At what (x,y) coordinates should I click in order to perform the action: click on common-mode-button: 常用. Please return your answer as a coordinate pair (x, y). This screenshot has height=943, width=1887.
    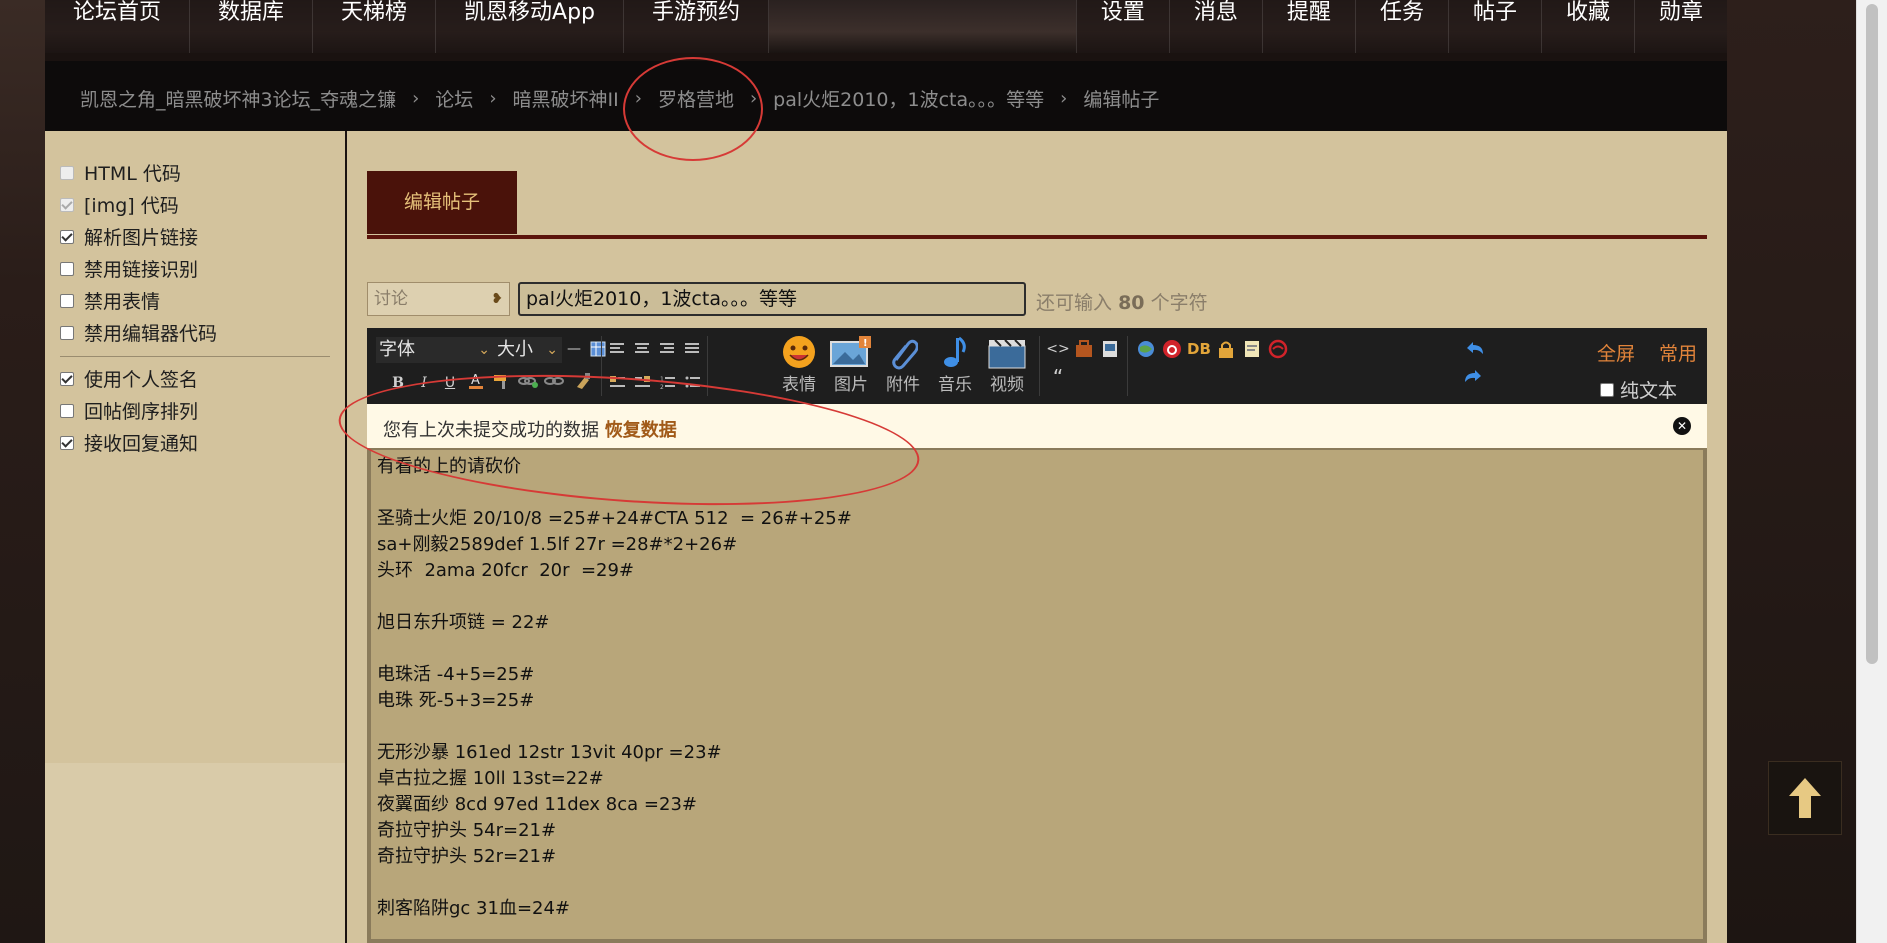
    Looking at the image, I should click on (1678, 352).